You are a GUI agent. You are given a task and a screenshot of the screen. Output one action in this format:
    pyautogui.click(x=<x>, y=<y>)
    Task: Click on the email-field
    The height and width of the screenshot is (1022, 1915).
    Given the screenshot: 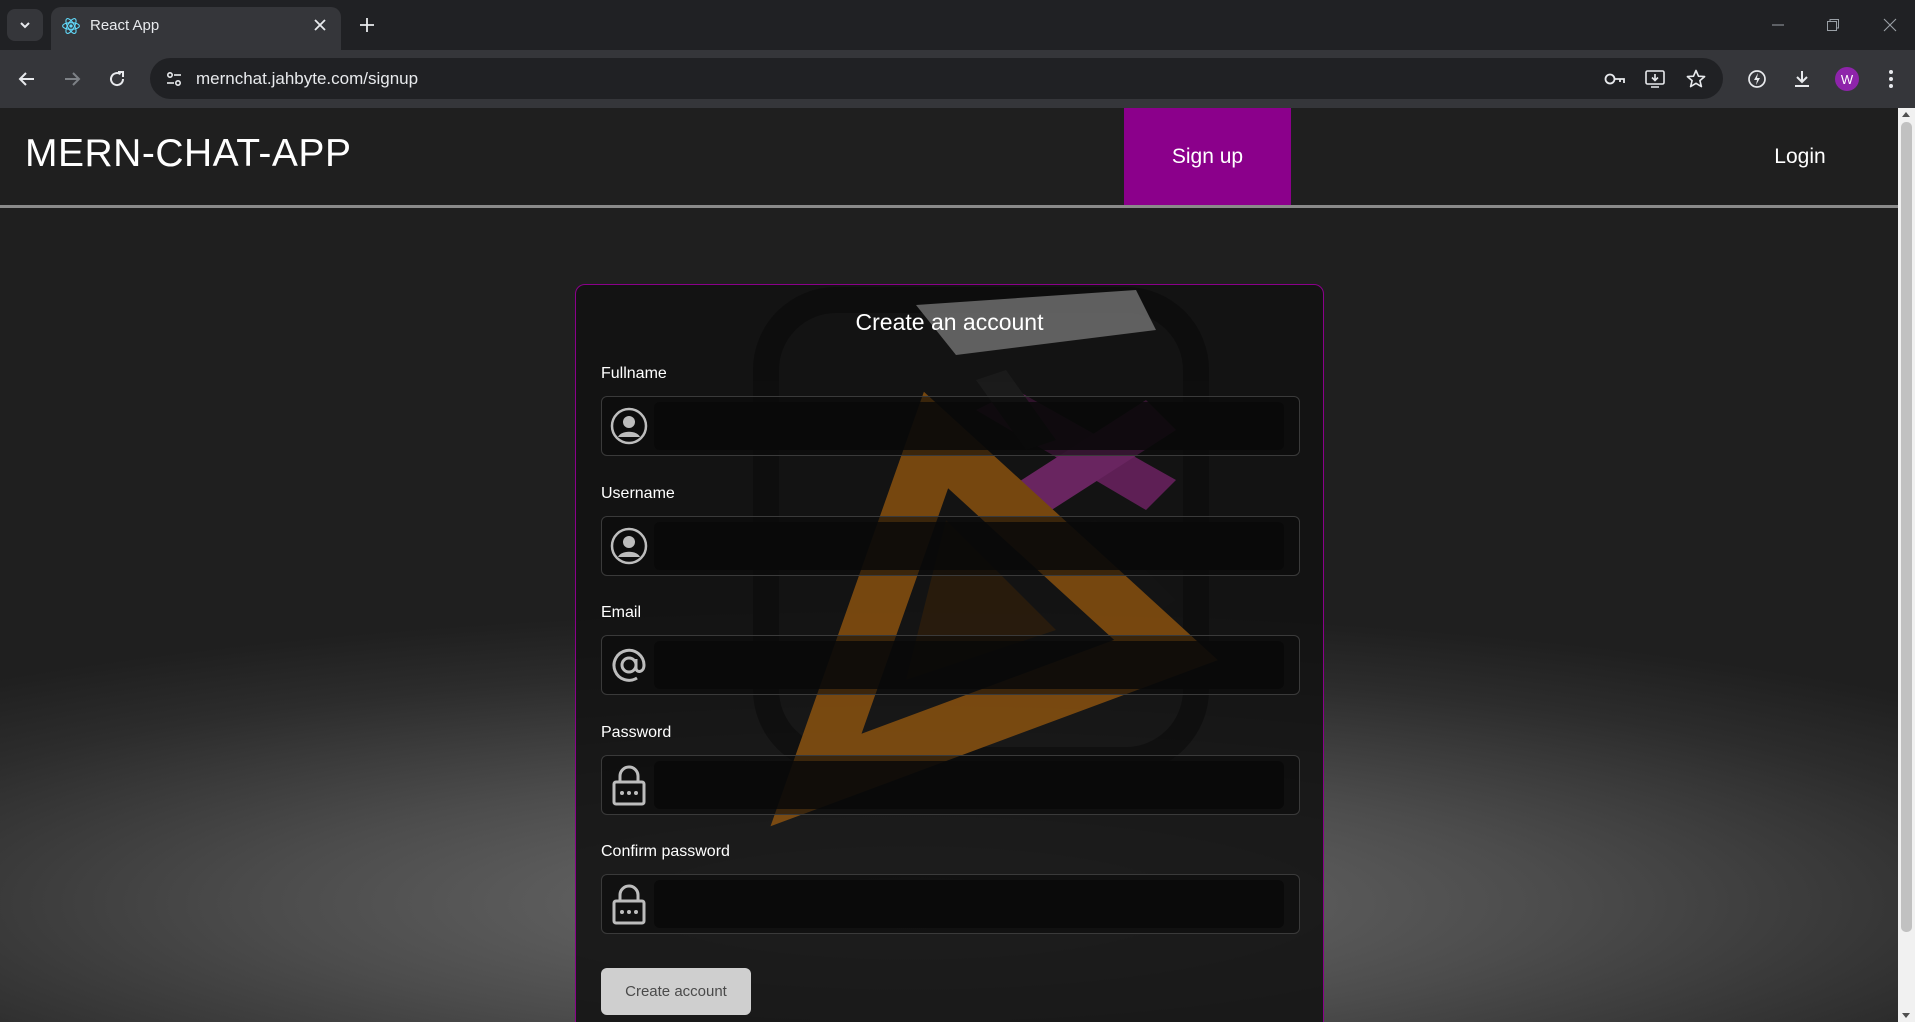 What is the action you would take?
    pyautogui.click(x=950, y=665)
    